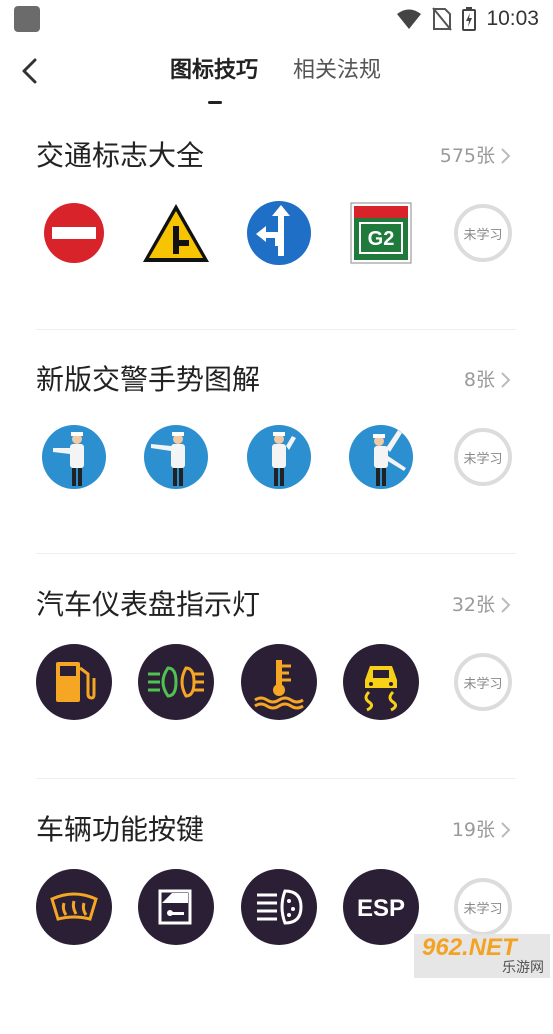 The width and height of the screenshot is (553, 1034). I want to click on no-entry-sign-icon, so click(74, 233).